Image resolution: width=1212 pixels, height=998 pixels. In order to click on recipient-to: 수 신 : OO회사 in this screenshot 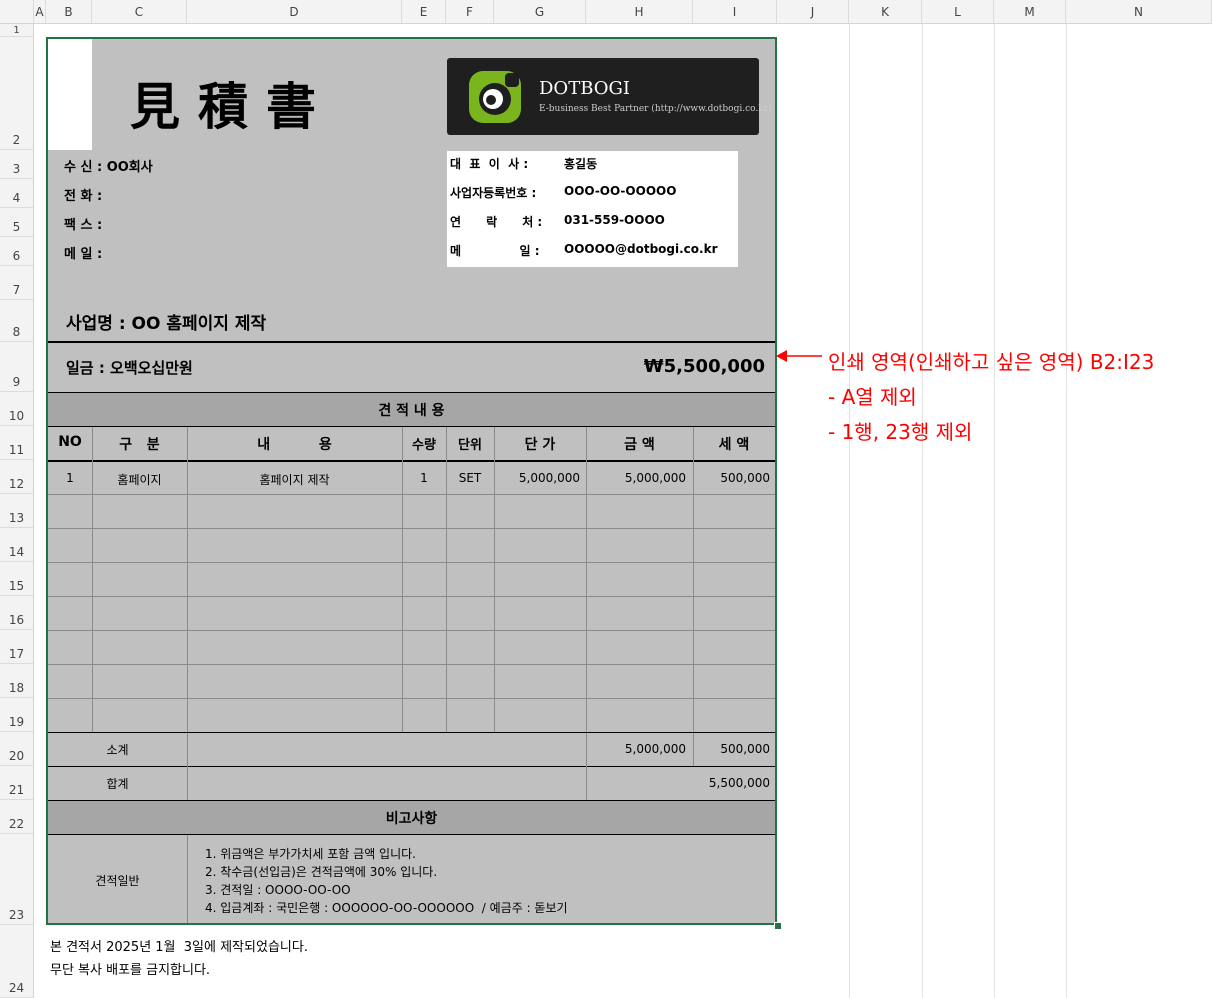, I will do `click(108, 167)`.